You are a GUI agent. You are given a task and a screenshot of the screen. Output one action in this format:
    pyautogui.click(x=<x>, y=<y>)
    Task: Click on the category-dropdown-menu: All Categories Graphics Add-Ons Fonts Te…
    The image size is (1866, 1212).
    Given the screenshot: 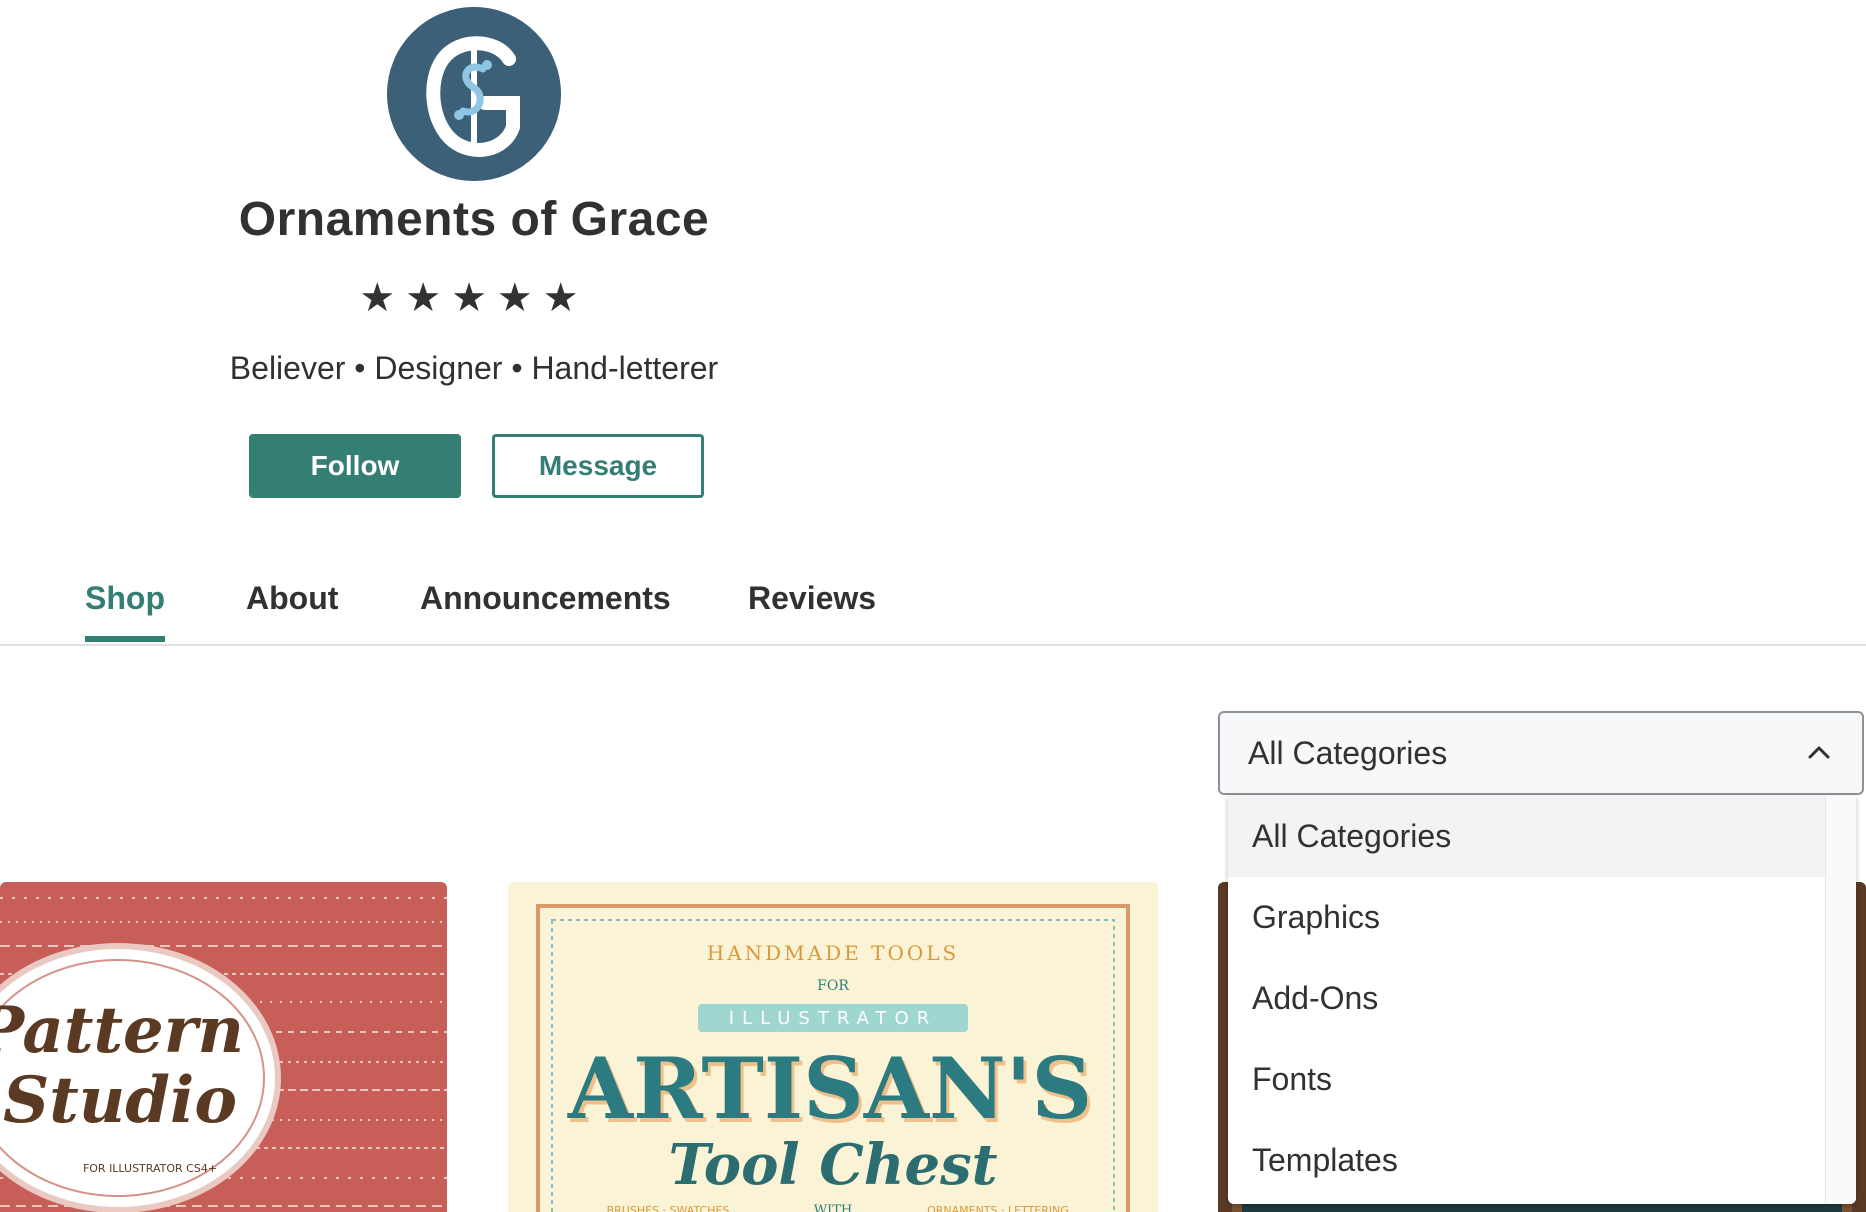 What is the action you would take?
    pyautogui.click(x=1542, y=1000)
    